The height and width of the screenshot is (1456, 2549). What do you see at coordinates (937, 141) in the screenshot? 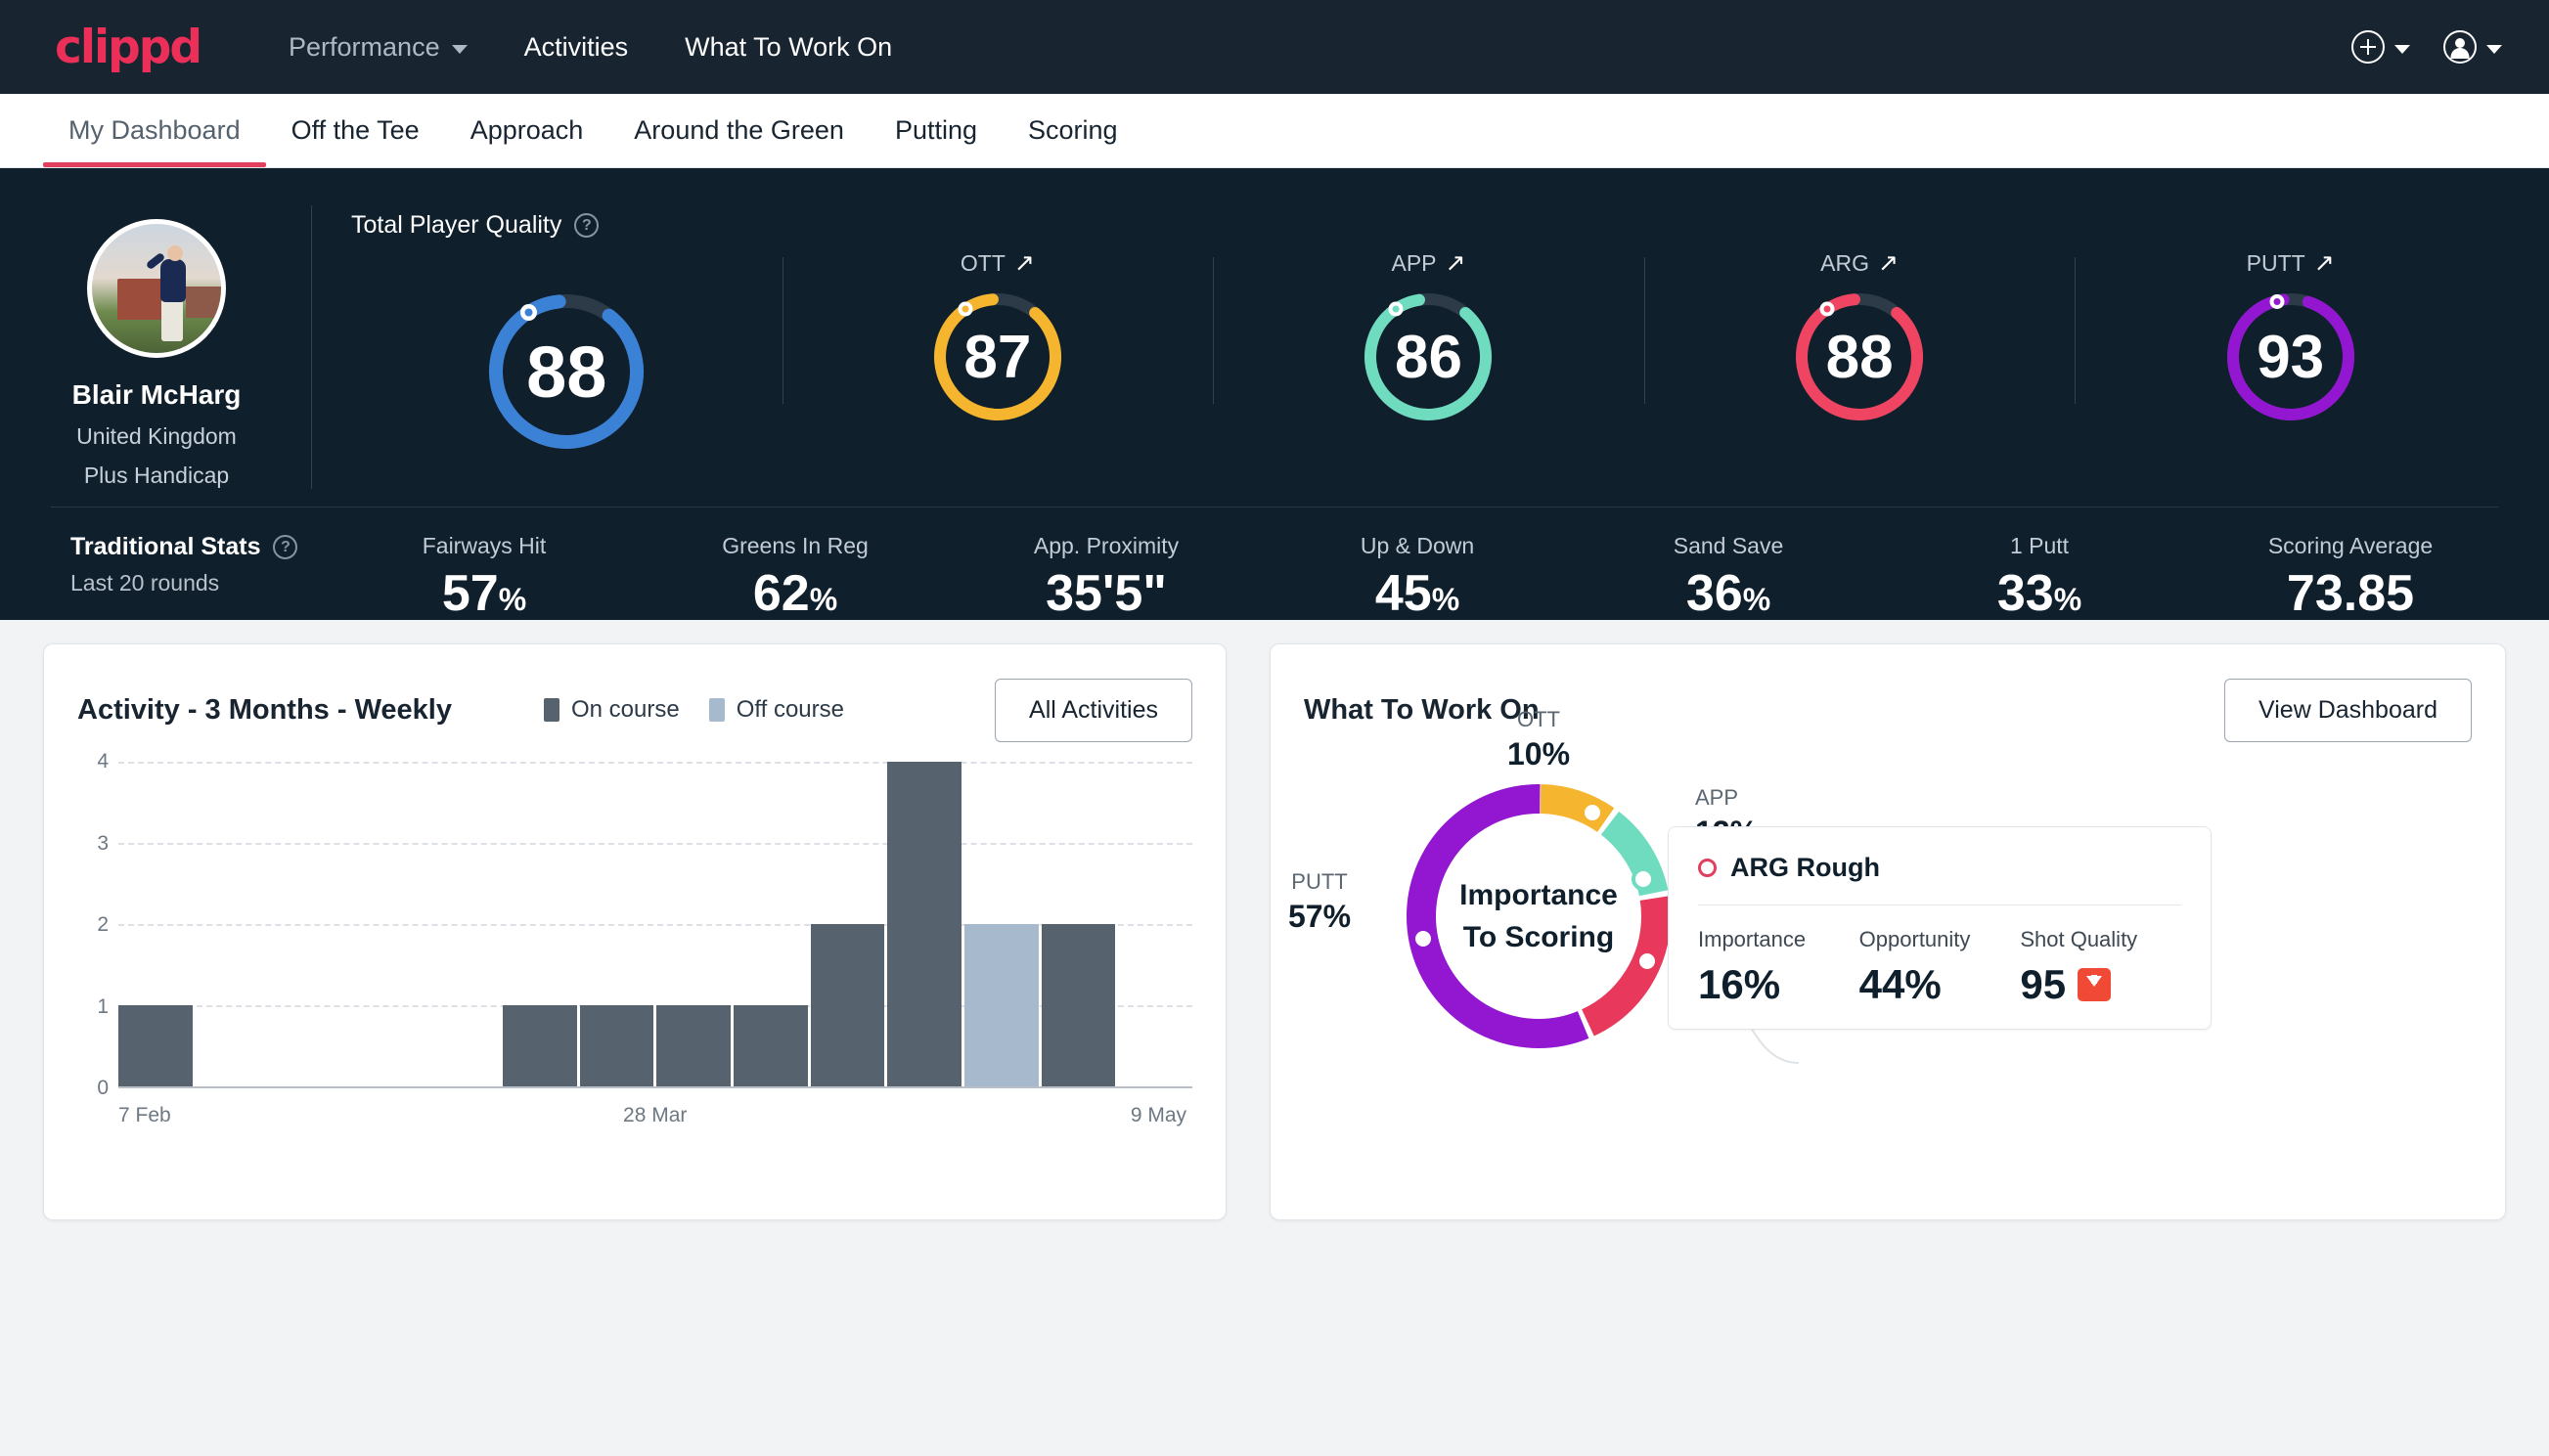
I see `tab-putting: Putting` at bounding box center [937, 141].